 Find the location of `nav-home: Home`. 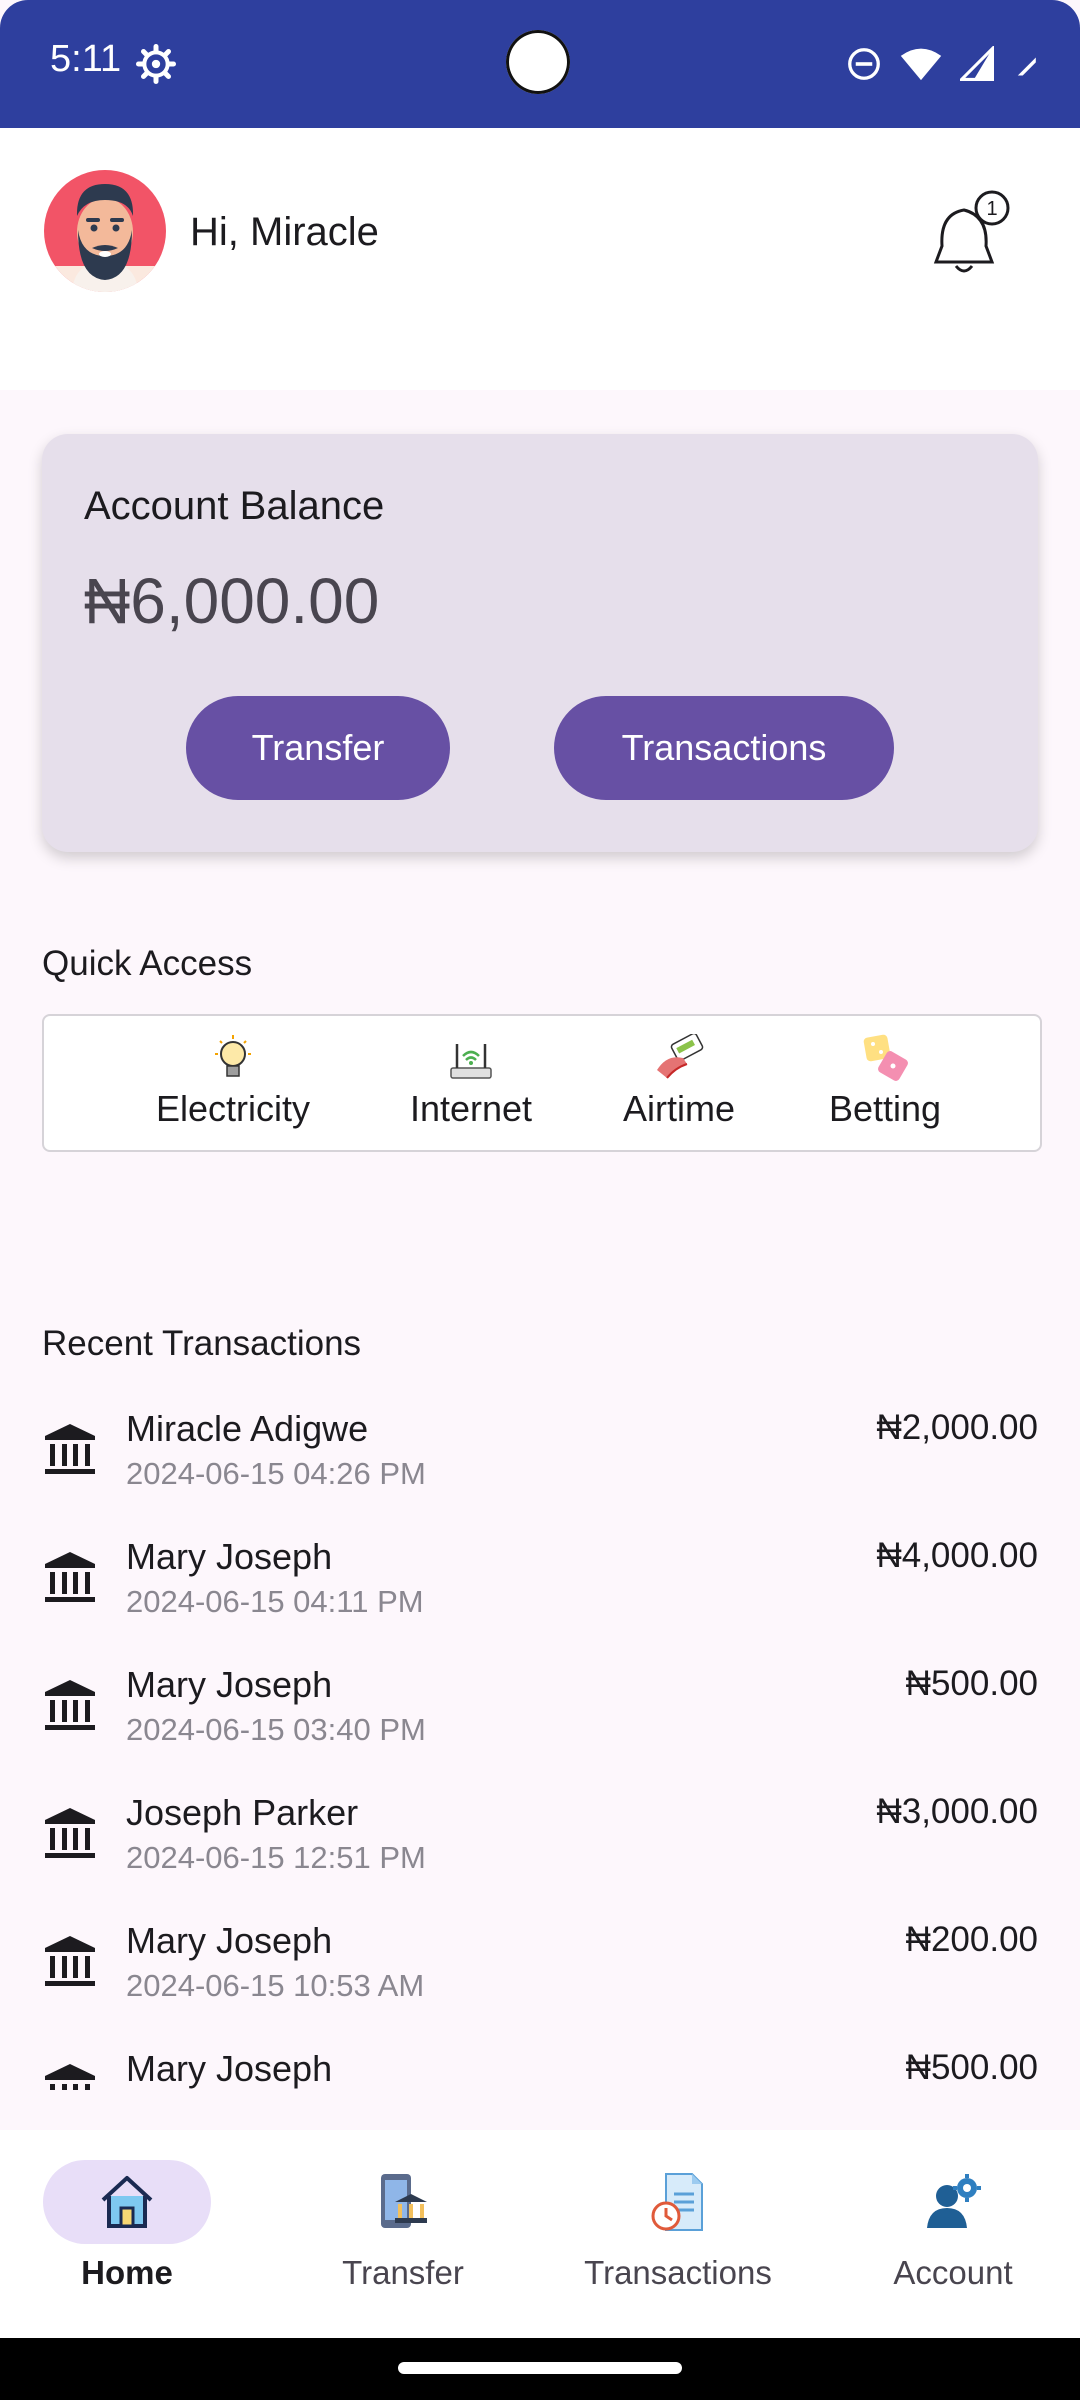

nav-home: Home is located at coordinates (127, 2226).